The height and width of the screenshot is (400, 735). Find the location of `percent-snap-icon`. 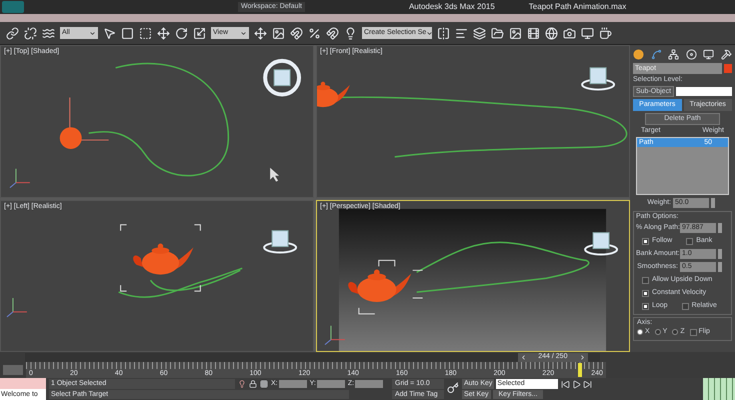

percent-snap-icon is located at coordinates (314, 33).